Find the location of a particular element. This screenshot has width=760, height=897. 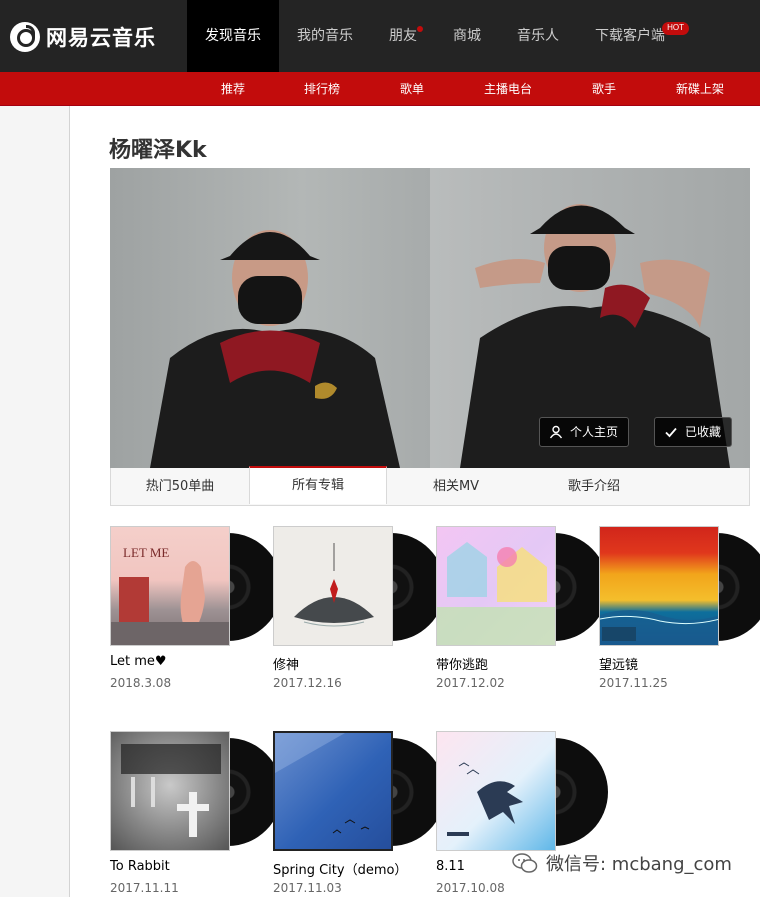

wechat-icon is located at coordinates (525, 863).